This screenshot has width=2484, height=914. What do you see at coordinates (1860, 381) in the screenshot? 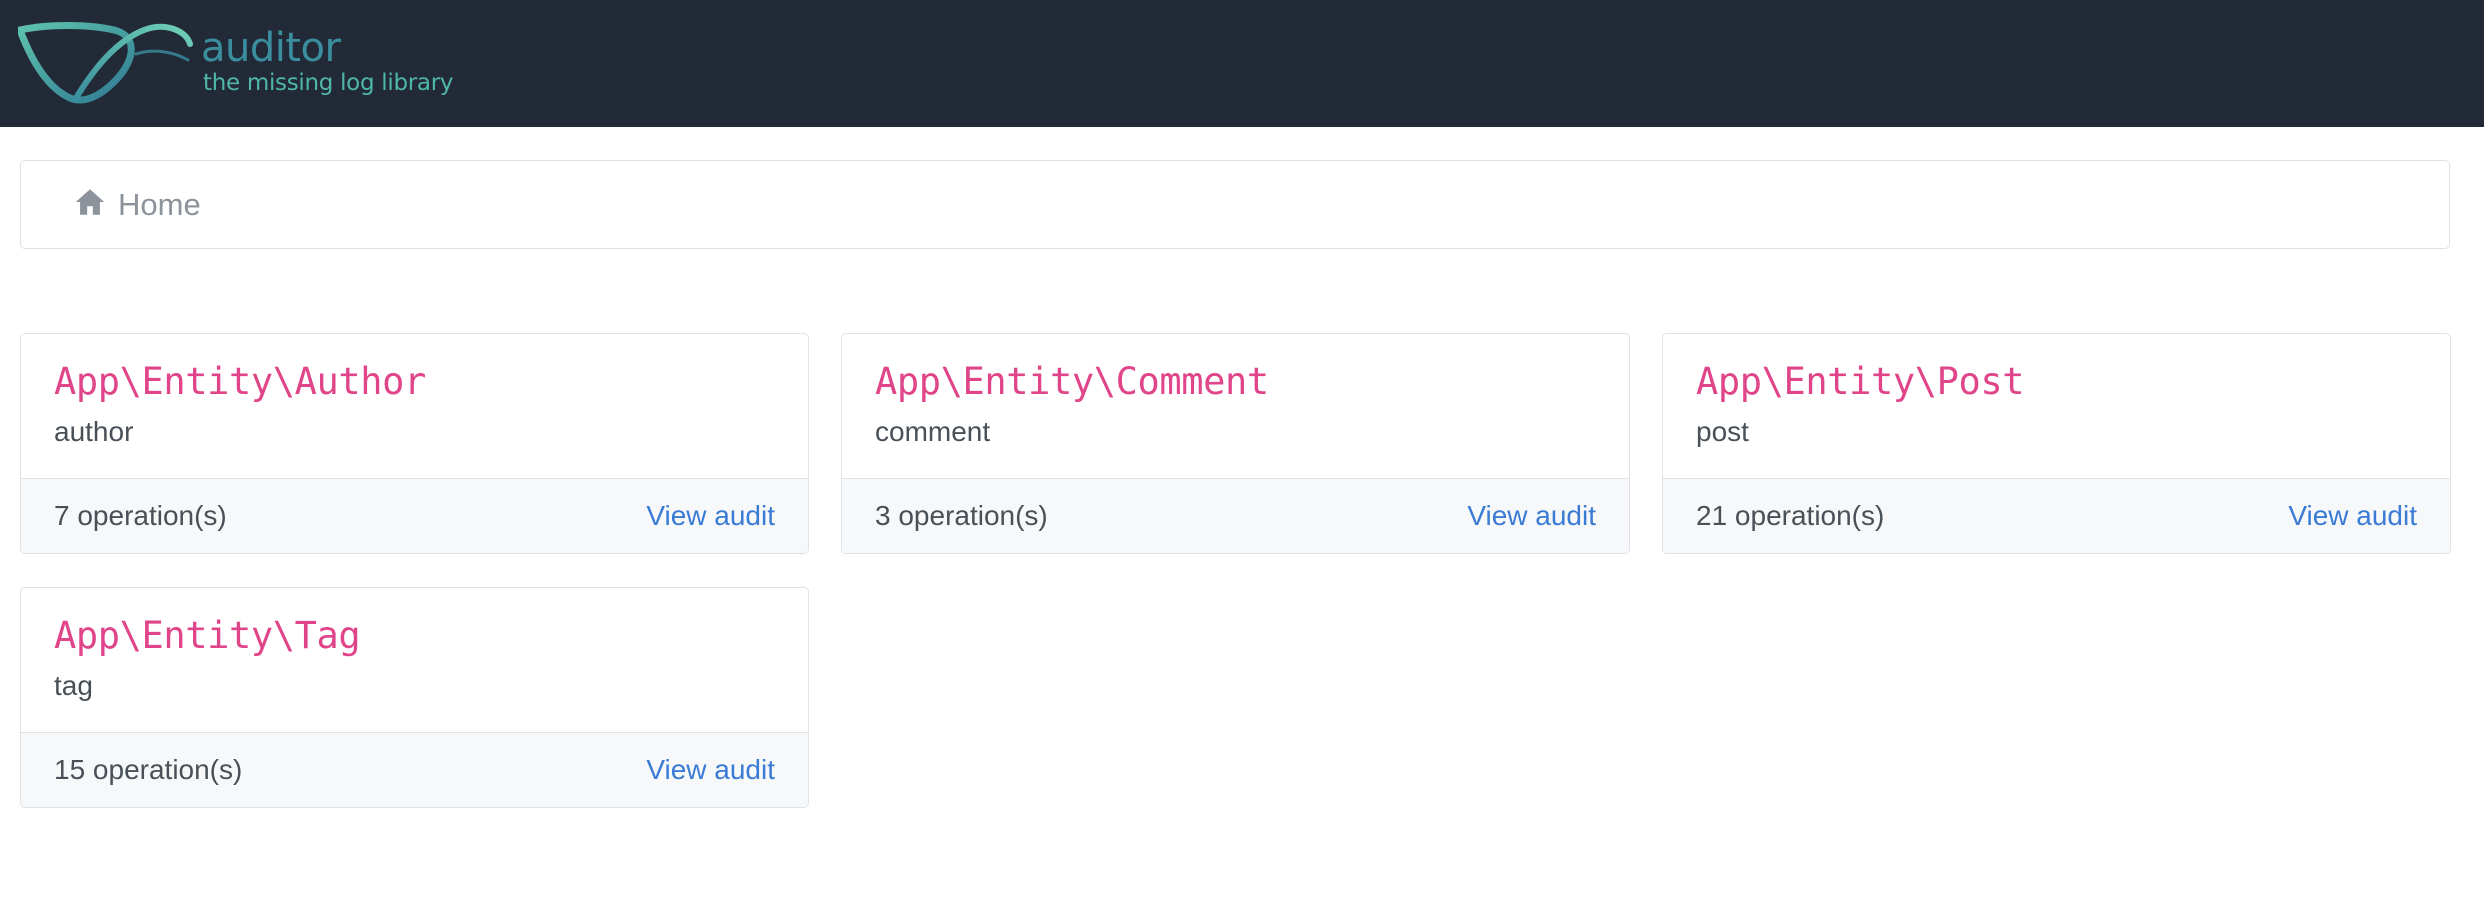
I see `entity-class-name: App\Entity\Post` at bounding box center [1860, 381].